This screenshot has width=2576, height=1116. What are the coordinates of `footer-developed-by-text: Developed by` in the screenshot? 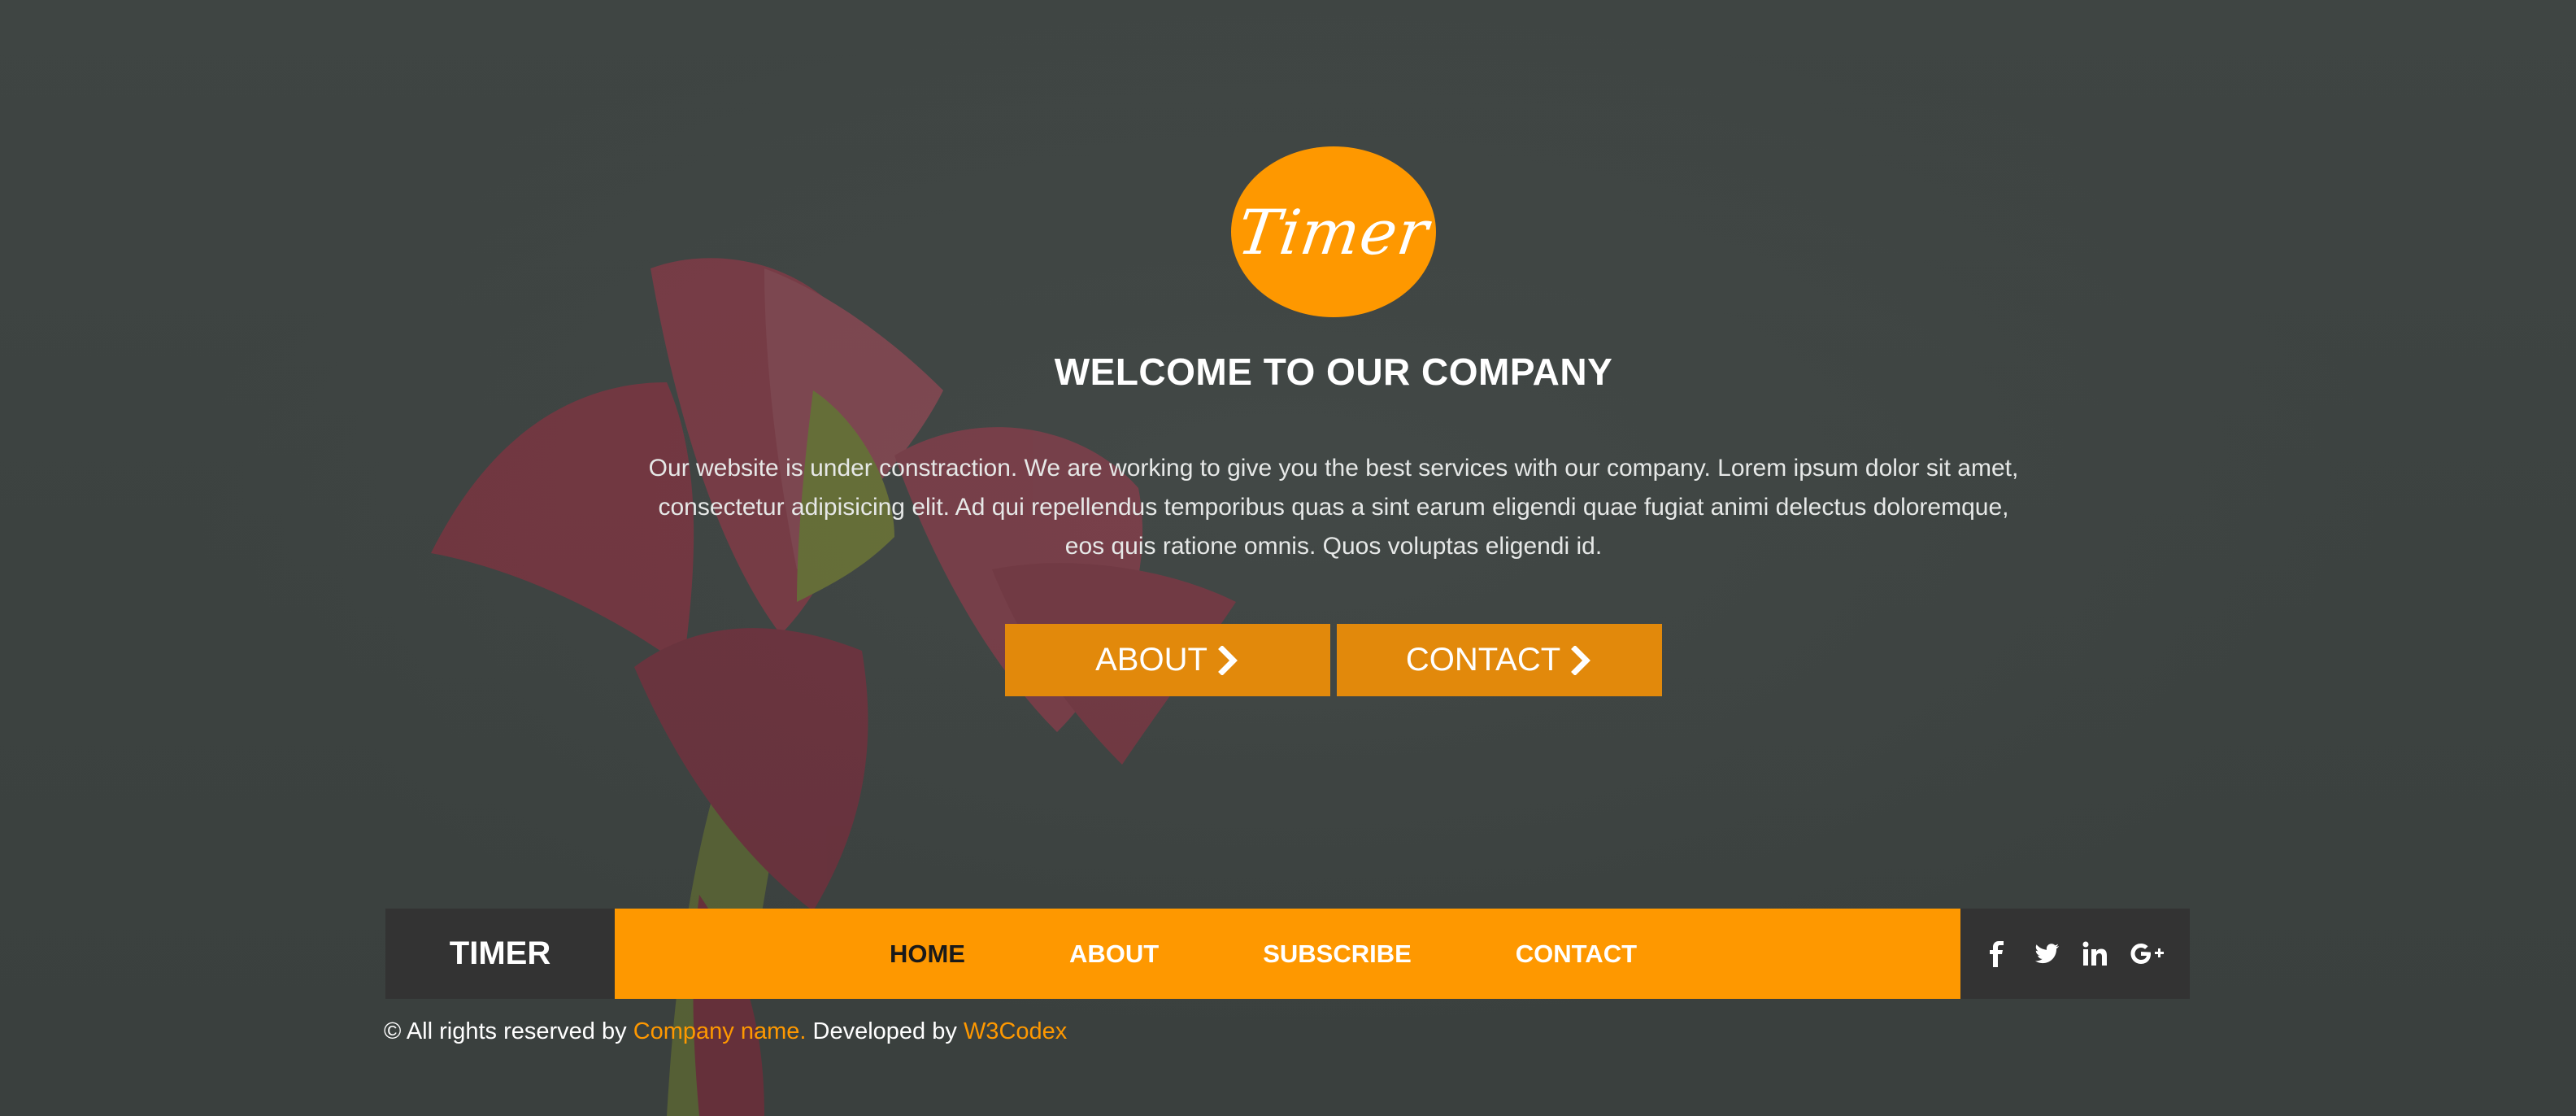 It's located at (885, 1031).